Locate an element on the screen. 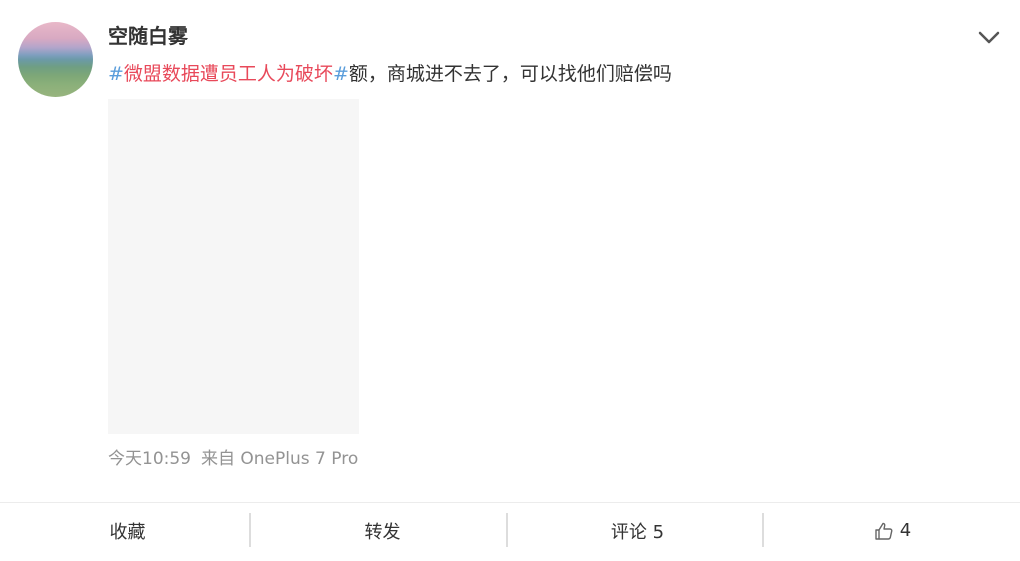  favorite-button: 收藏 is located at coordinates (127, 530).